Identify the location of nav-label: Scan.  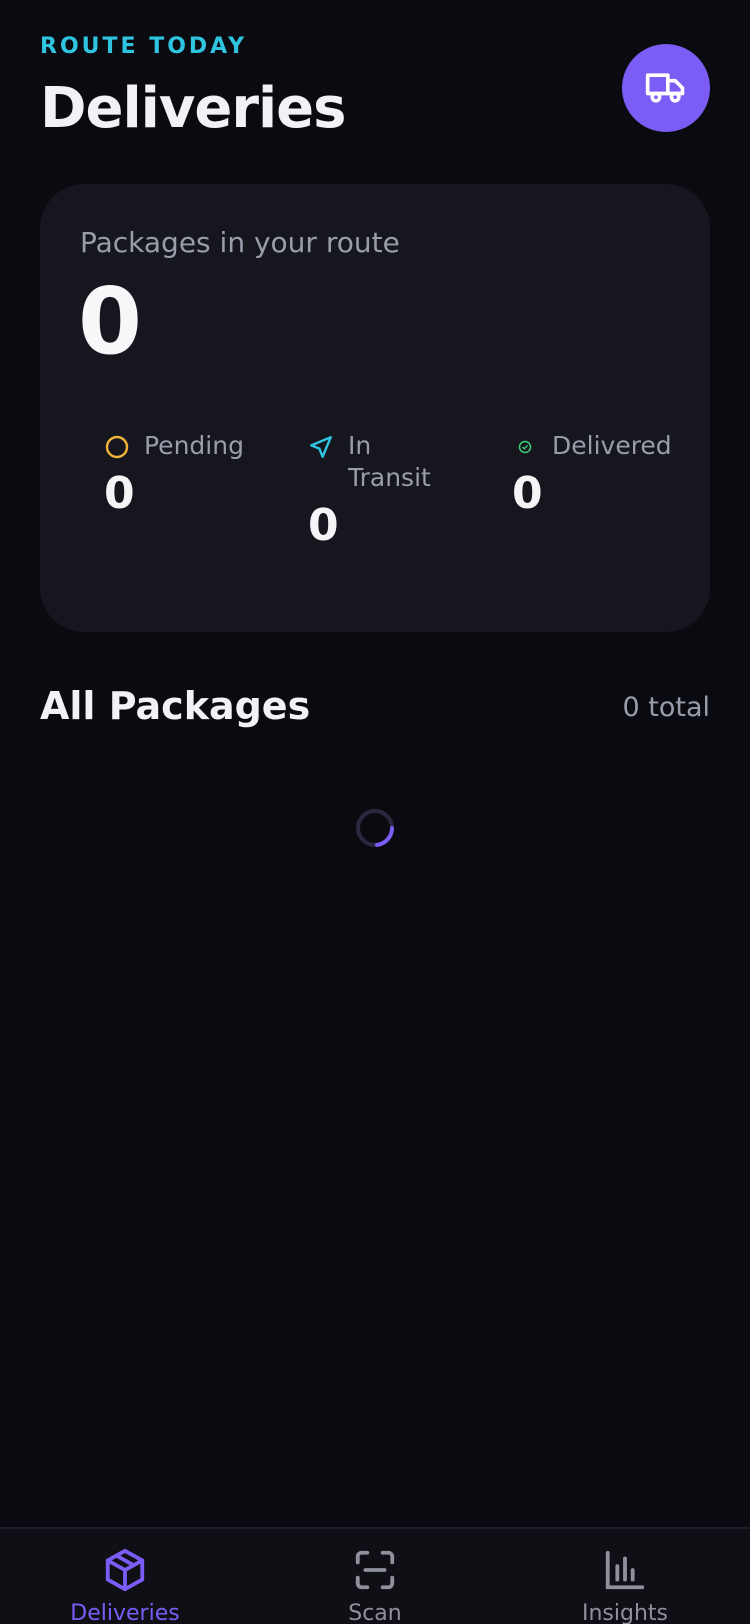
(375, 1612).